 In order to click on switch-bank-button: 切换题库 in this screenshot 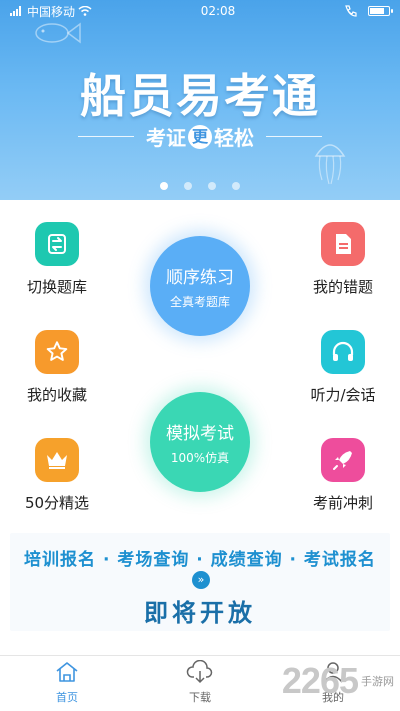, I will do `click(57, 259)`.